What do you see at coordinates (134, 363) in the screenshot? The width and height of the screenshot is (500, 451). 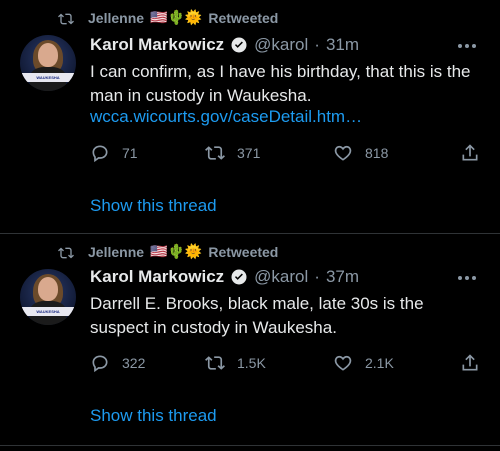 I see `reply-count: 322` at bounding box center [134, 363].